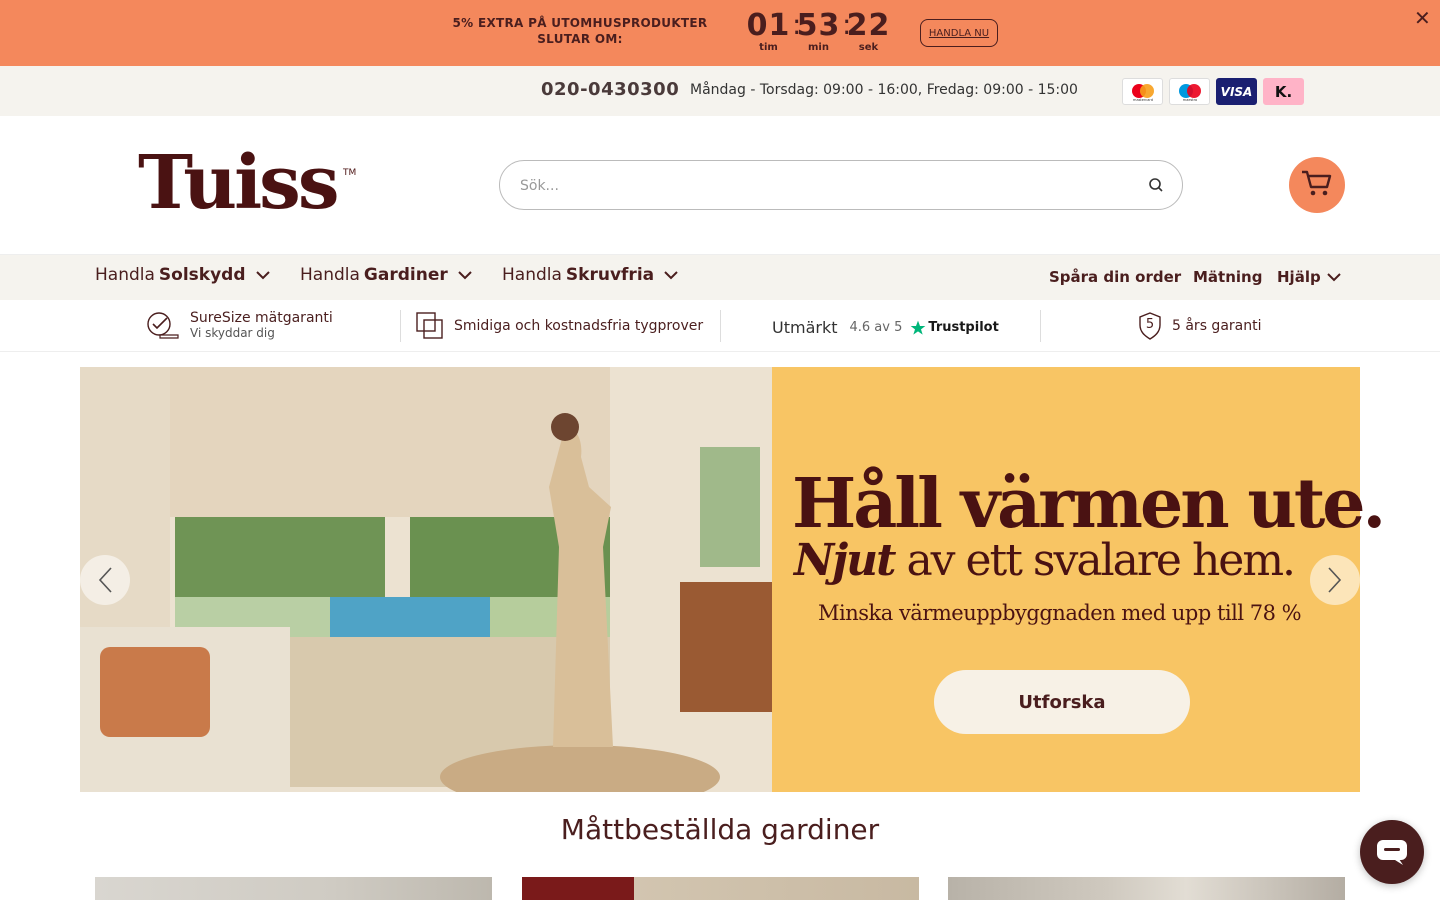 The image size is (1440, 900). Describe the element at coordinates (1227, 277) in the screenshot. I see `measuring-link: Mätning` at that location.